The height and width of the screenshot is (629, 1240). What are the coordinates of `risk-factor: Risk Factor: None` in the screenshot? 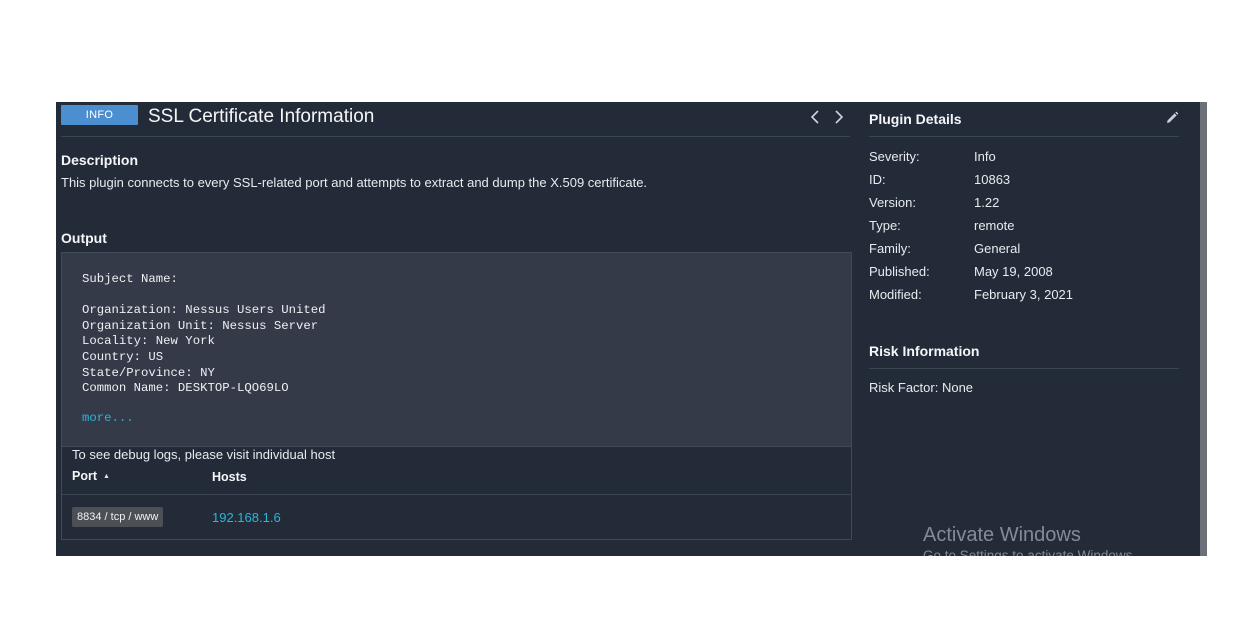 It's located at (921, 387).